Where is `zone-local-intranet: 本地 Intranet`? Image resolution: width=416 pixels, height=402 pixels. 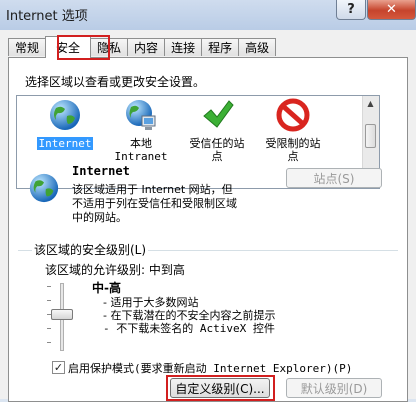
zone-local-intranet: 本地 Intranet is located at coordinates (141, 130).